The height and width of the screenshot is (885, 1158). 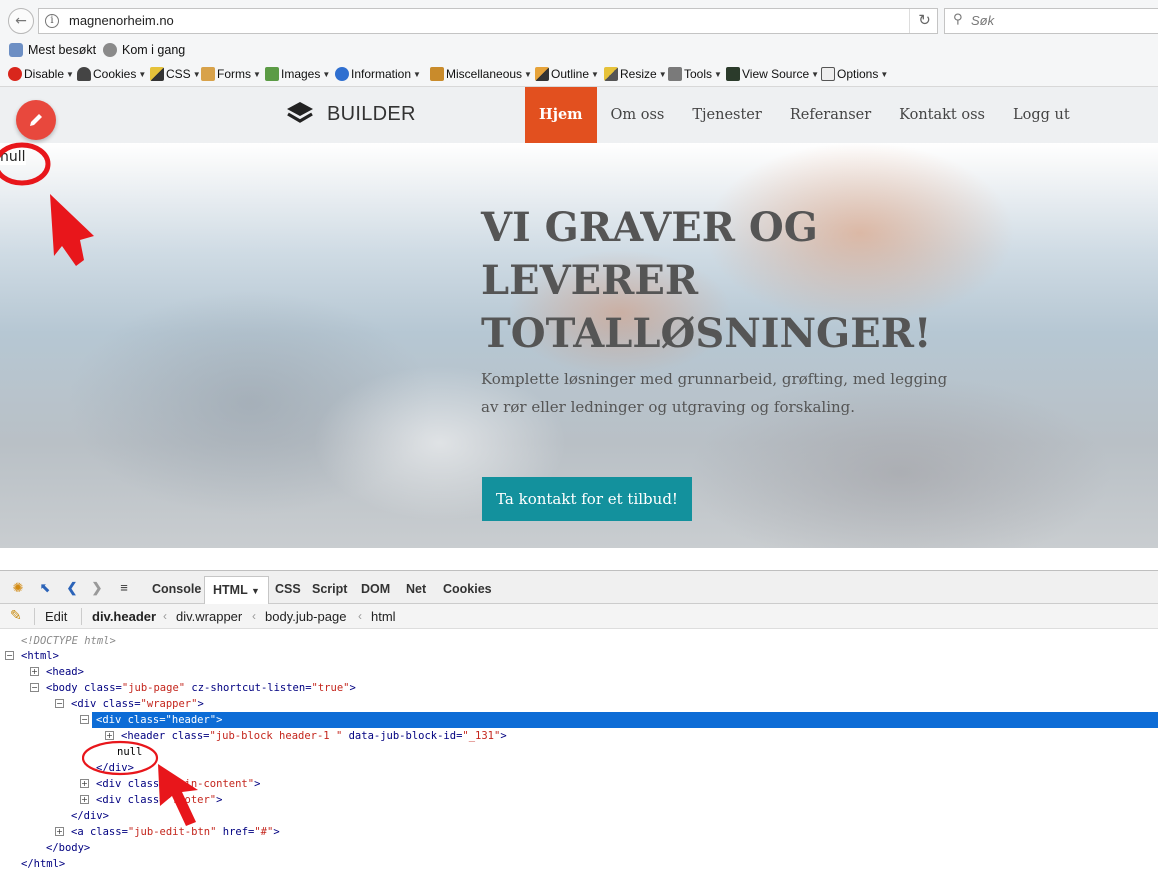 I want to click on tree-node: + <div class="footer">, so click(x=579, y=800).